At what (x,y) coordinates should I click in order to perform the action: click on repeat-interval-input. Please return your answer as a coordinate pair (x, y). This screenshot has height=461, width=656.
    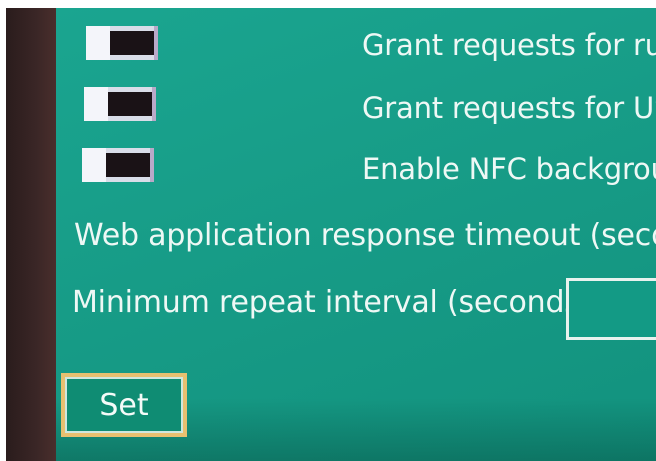
    Looking at the image, I should click on (611, 309).